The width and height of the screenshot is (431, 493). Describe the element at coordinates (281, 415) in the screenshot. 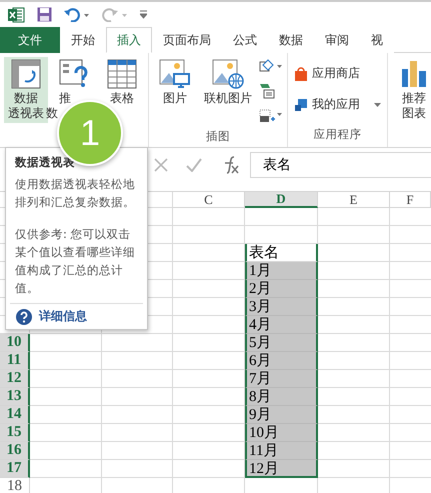

I see `table-cell: 9月` at that location.